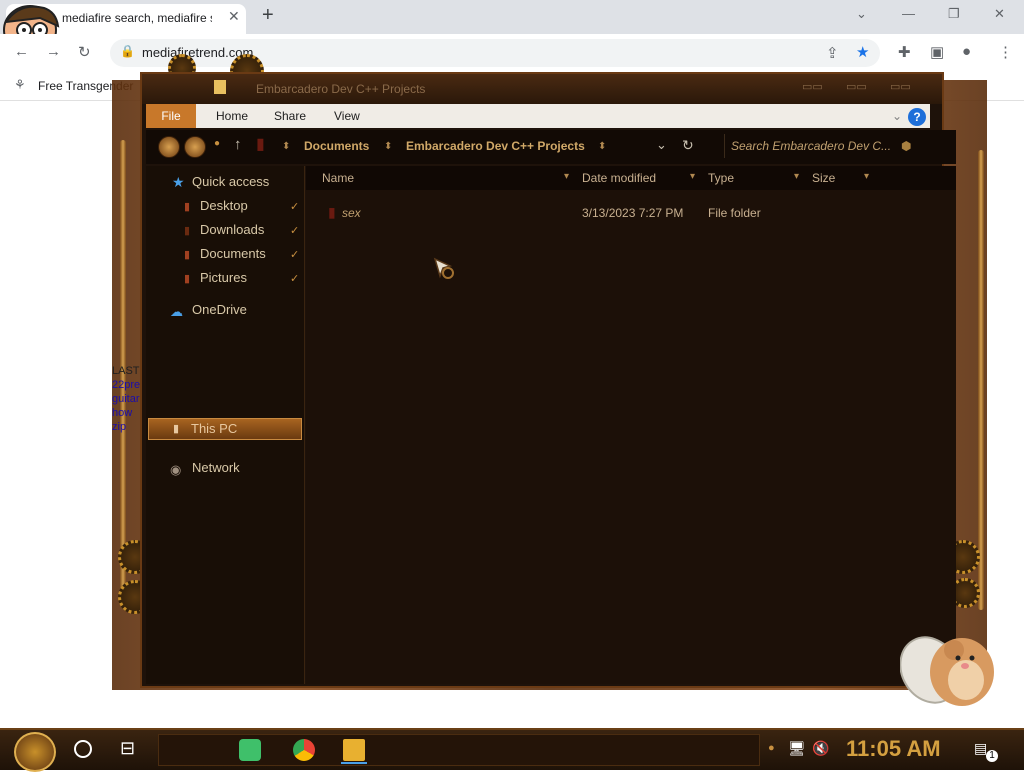 The width and height of the screenshot is (1024, 772). Describe the element at coordinates (937, 52) in the screenshot. I see `sidebar-icon: ▣` at that location.